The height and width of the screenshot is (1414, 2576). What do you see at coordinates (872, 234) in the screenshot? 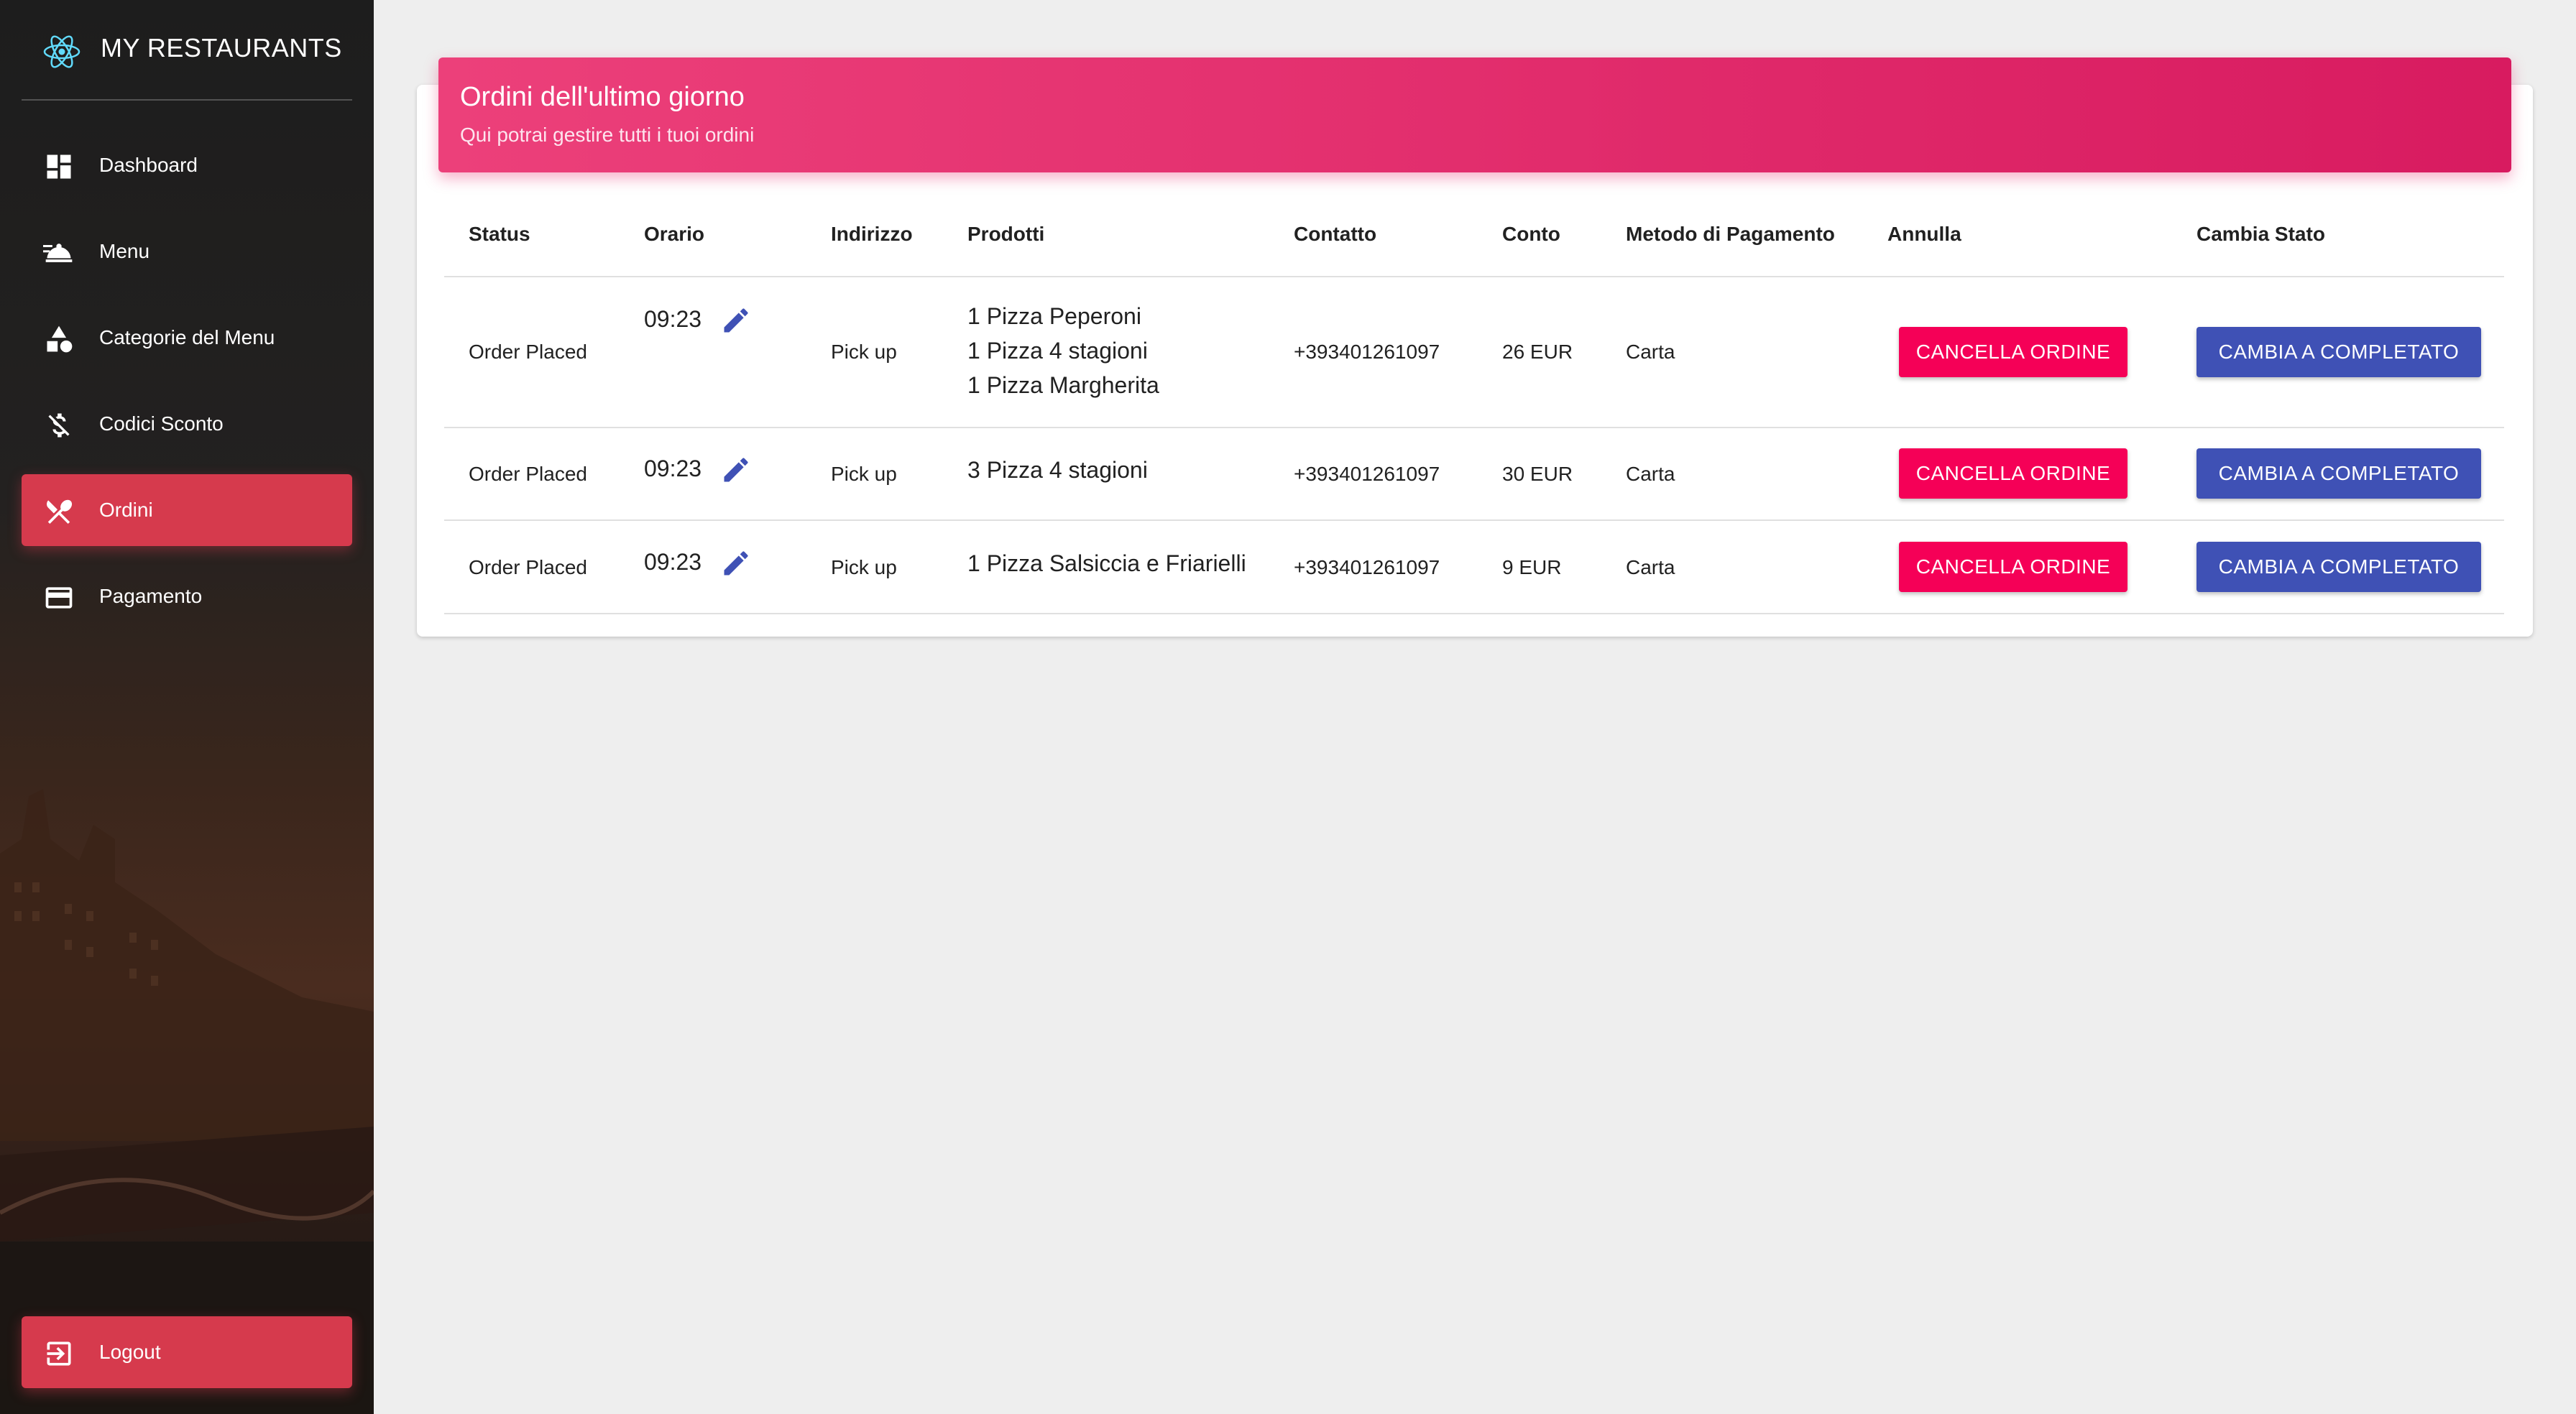
I see `column-header-indirizzo: Indirizzo` at bounding box center [872, 234].